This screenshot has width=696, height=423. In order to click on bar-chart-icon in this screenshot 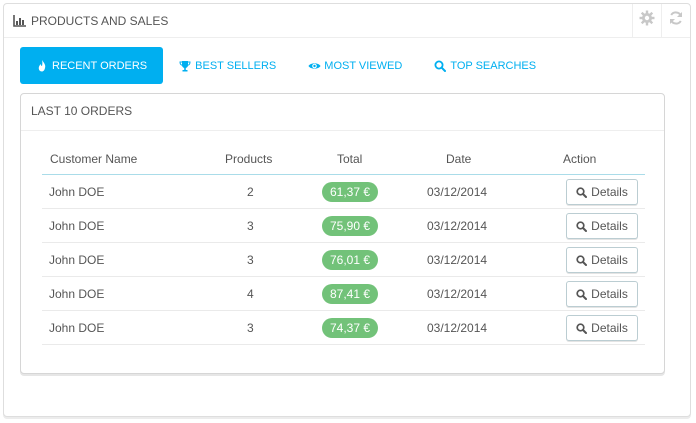, I will do `click(20, 21)`.